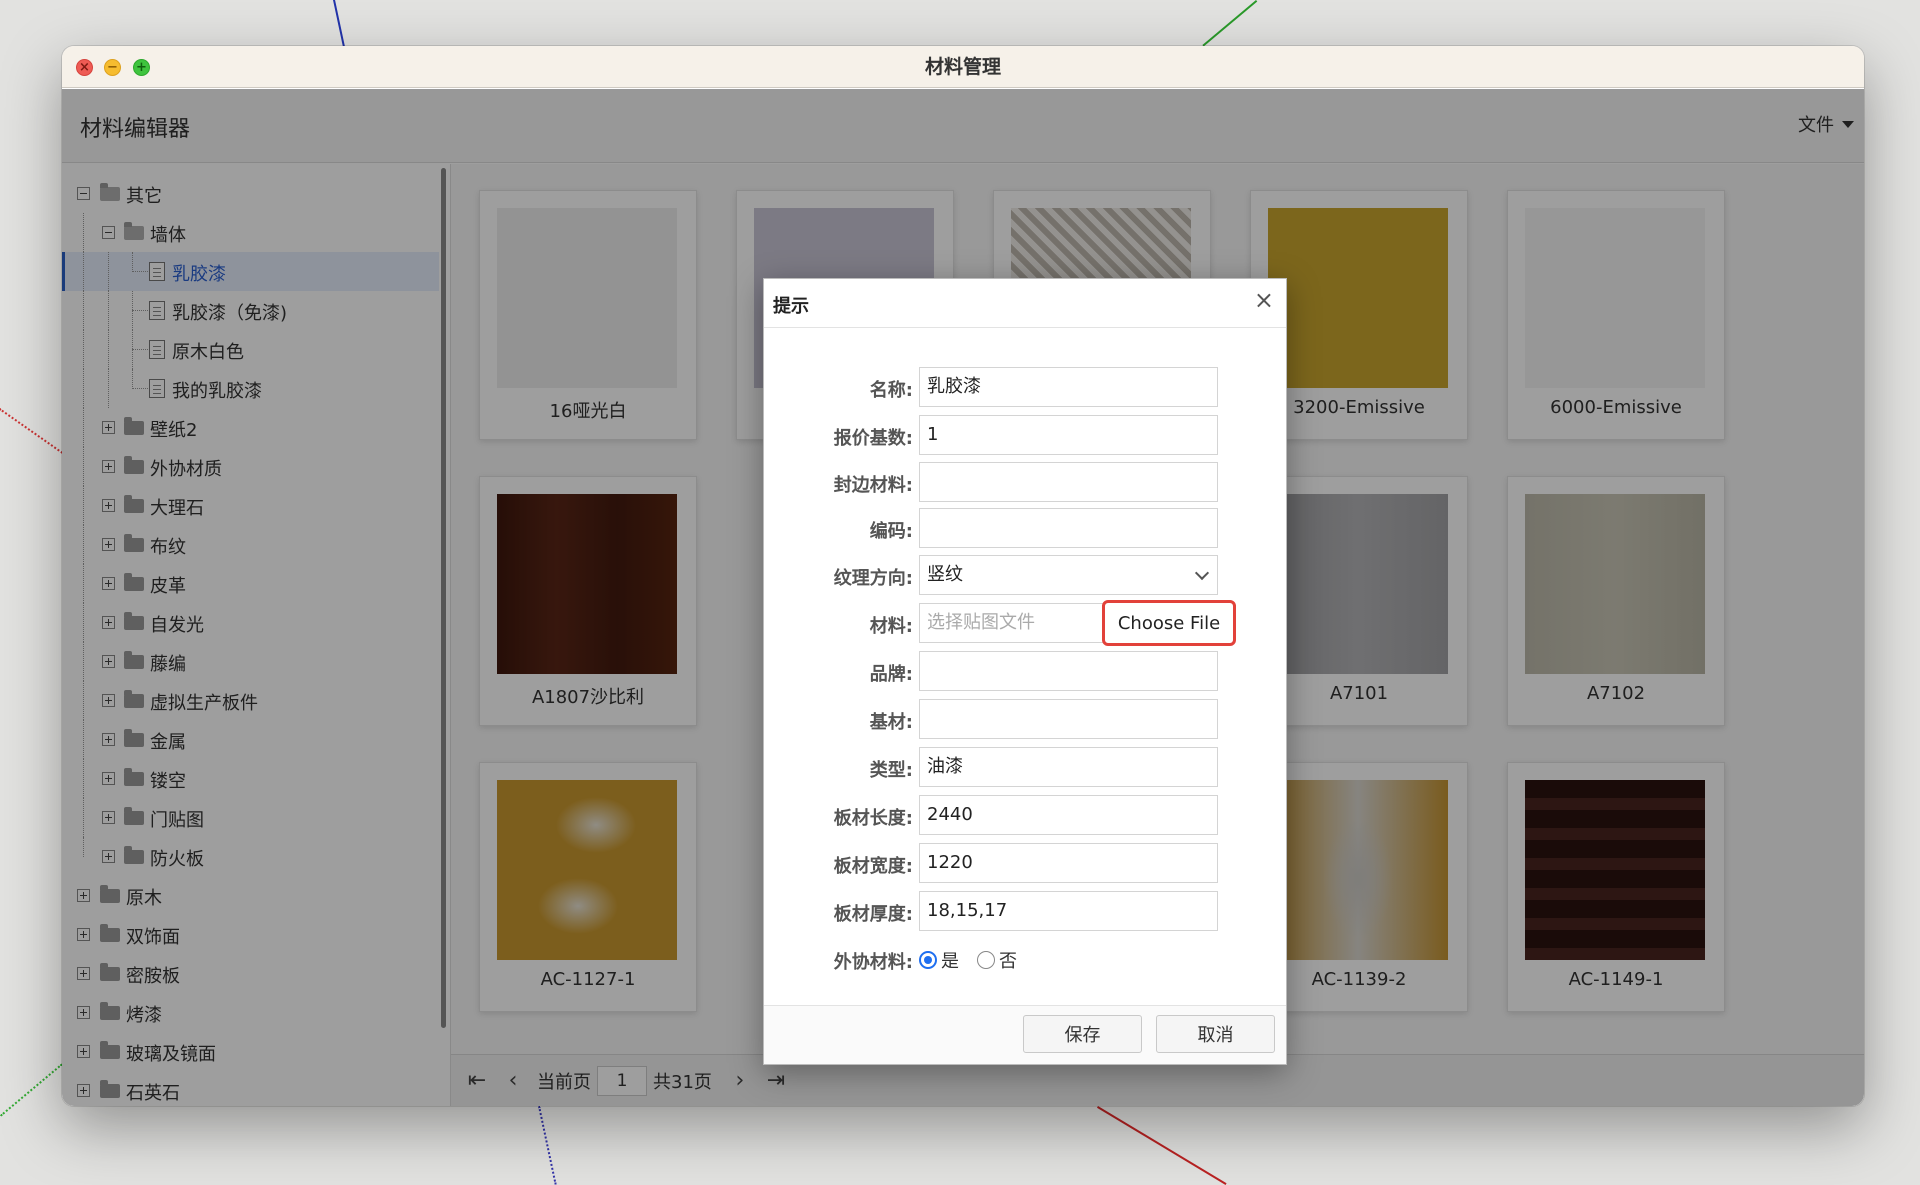  I want to click on form-row-brand: 品牌:, so click(1025, 671).